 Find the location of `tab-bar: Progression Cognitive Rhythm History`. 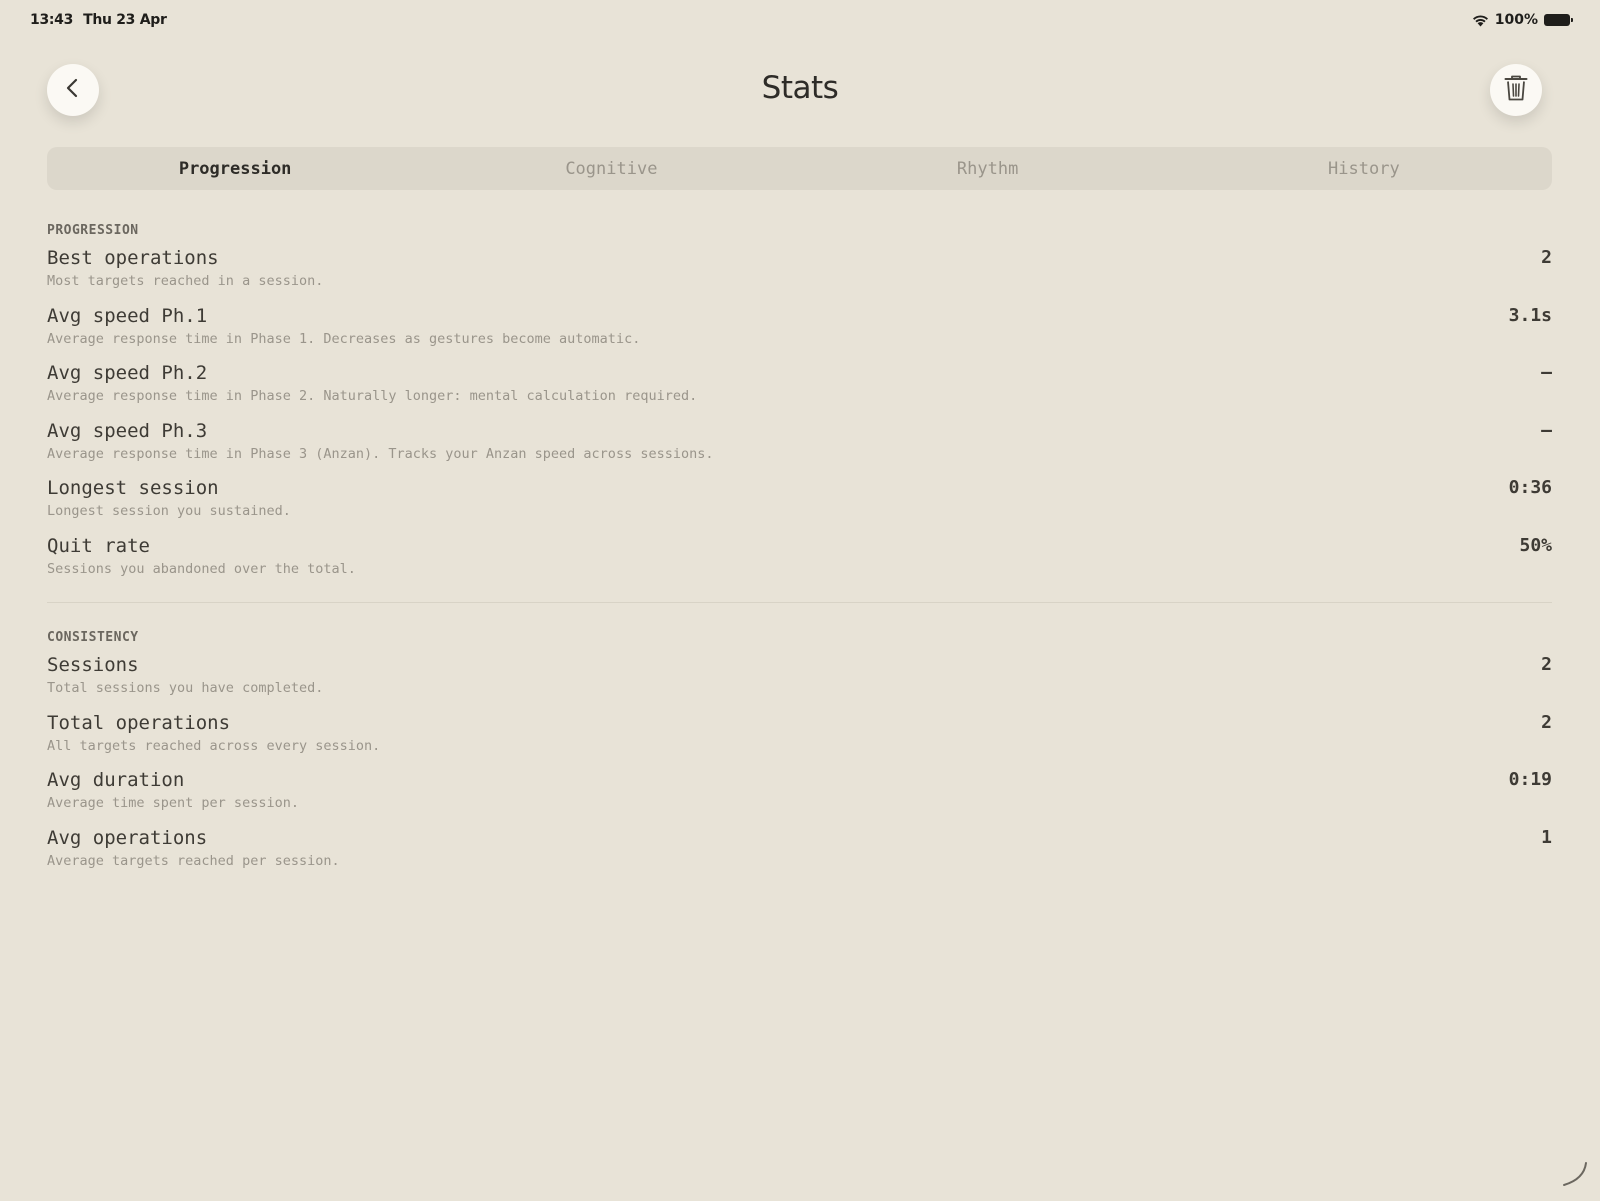

tab-bar: Progression Cognitive Rhythm History is located at coordinates (799, 168).